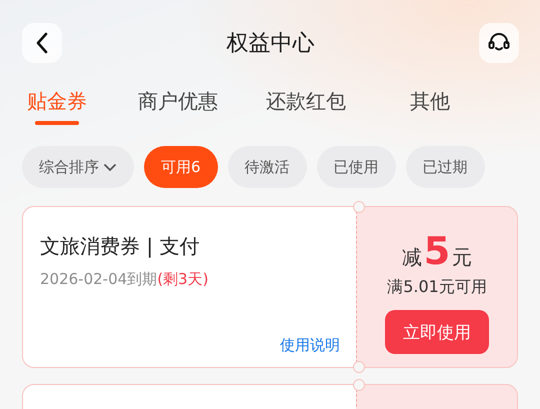 Image resolution: width=540 pixels, height=409 pixels. I want to click on coupon-title: 文旅消费券 | 支付, so click(120, 246).